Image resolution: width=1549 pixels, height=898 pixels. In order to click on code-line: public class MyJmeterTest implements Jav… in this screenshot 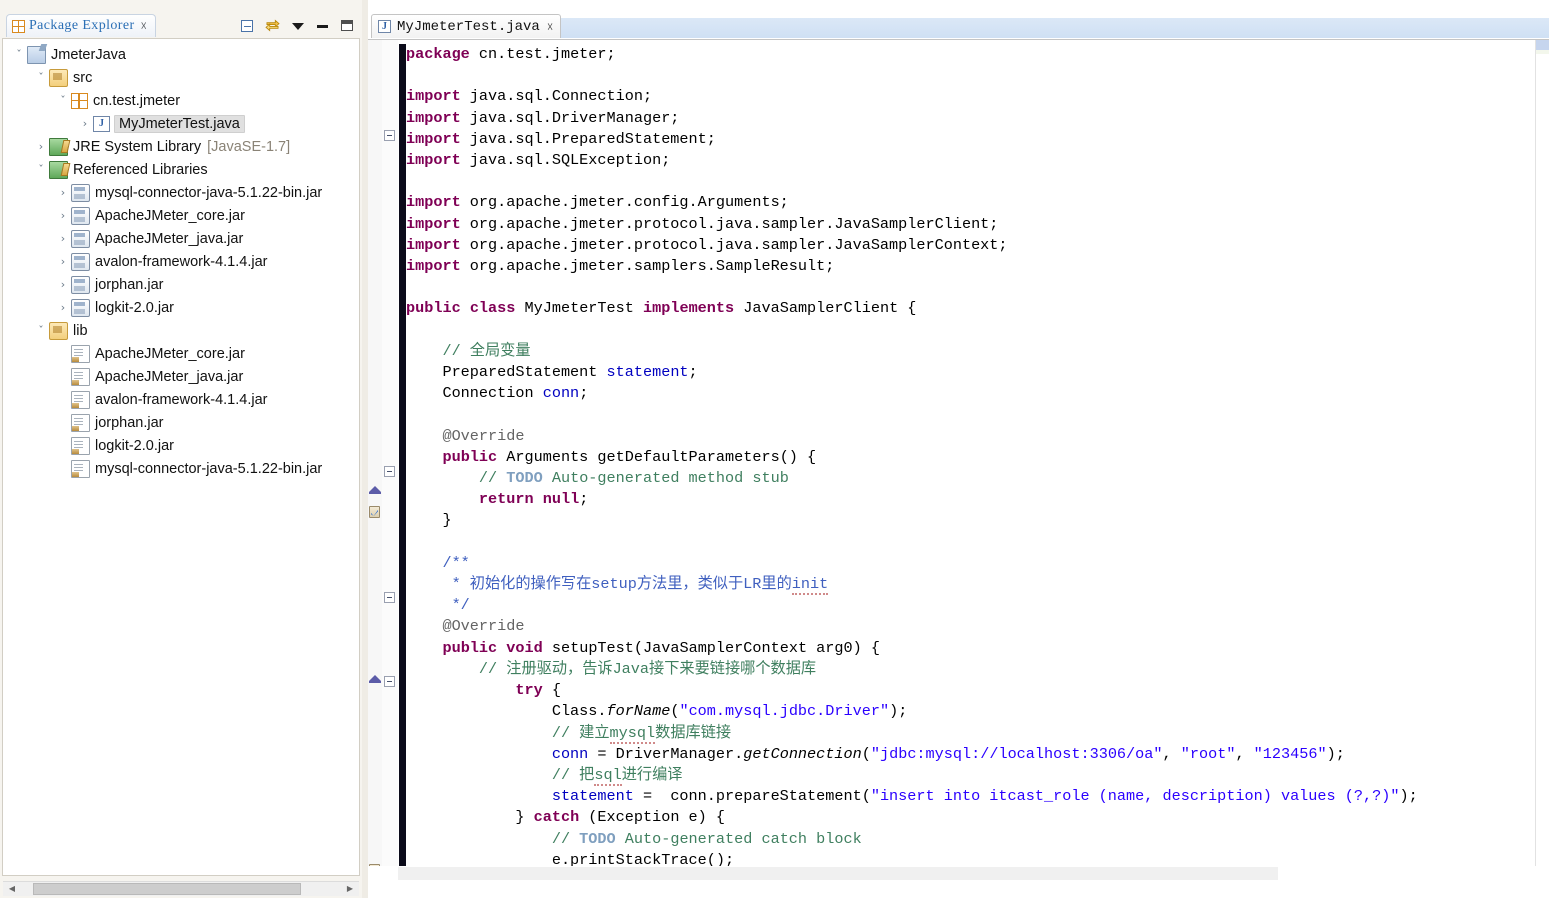, I will do `click(971, 308)`.